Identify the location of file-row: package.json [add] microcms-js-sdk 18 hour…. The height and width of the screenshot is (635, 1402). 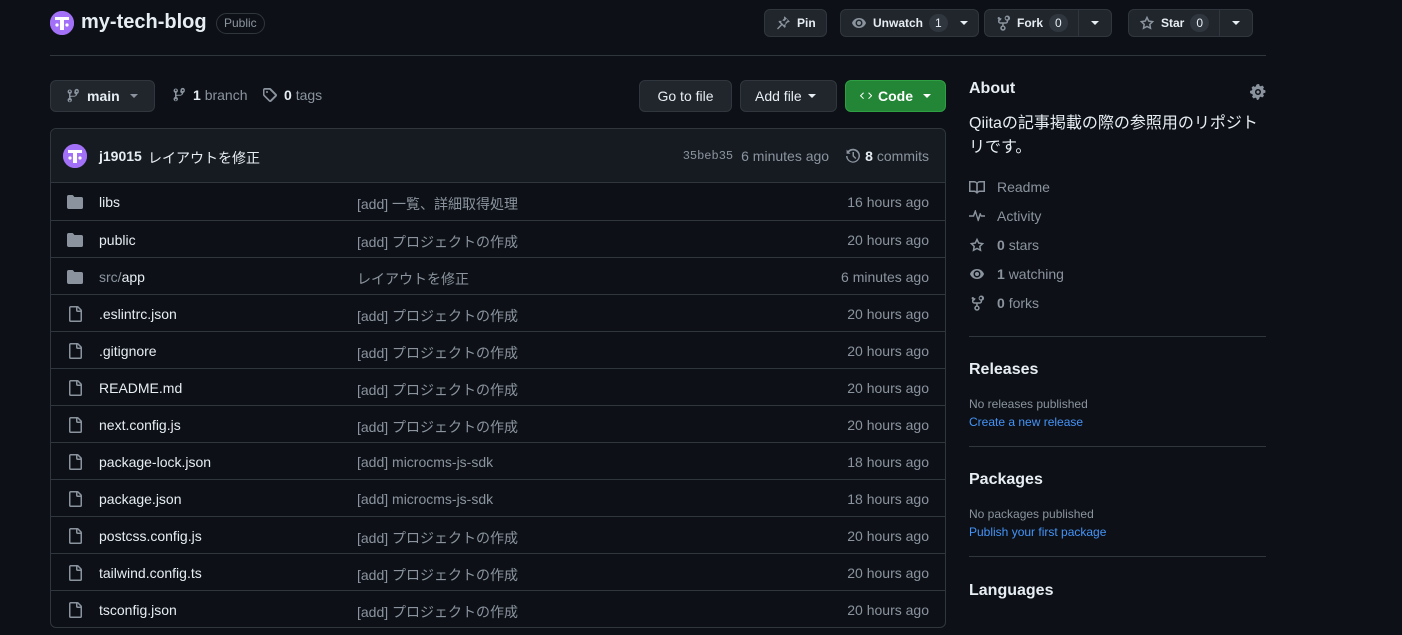
(498, 497).